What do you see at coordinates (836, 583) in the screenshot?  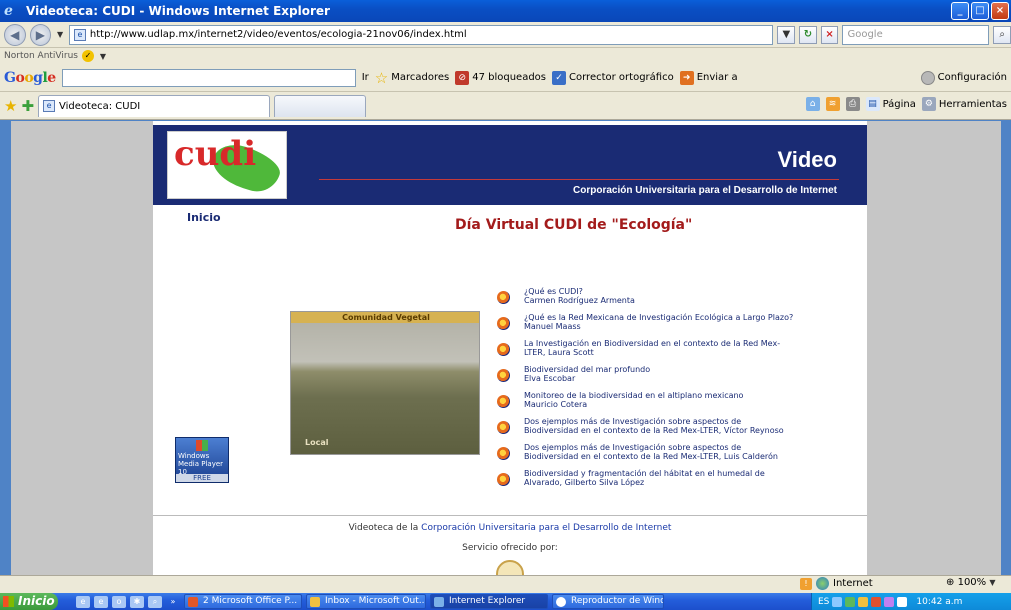 I see `security-zone: ! Internet` at bounding box center [836, 583].